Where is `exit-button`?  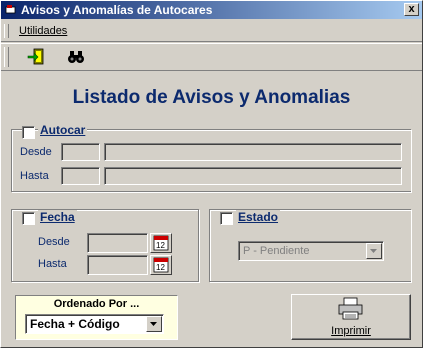 exit-button is located at coordinates (36, 57).